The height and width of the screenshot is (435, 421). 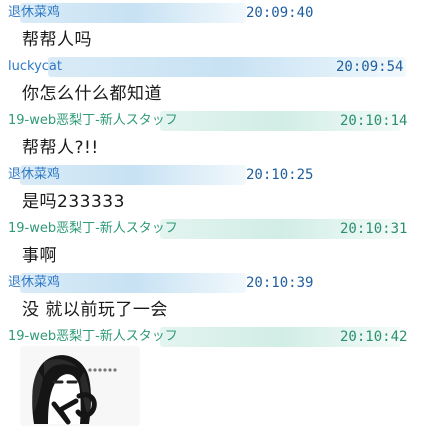 I want to click on timestamp: 20:10:14, so click(x=374, y=121).